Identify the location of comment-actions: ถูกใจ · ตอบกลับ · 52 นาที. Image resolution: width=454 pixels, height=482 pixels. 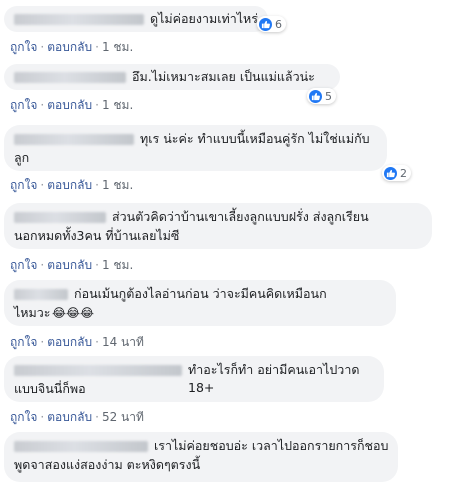
(77, 417).